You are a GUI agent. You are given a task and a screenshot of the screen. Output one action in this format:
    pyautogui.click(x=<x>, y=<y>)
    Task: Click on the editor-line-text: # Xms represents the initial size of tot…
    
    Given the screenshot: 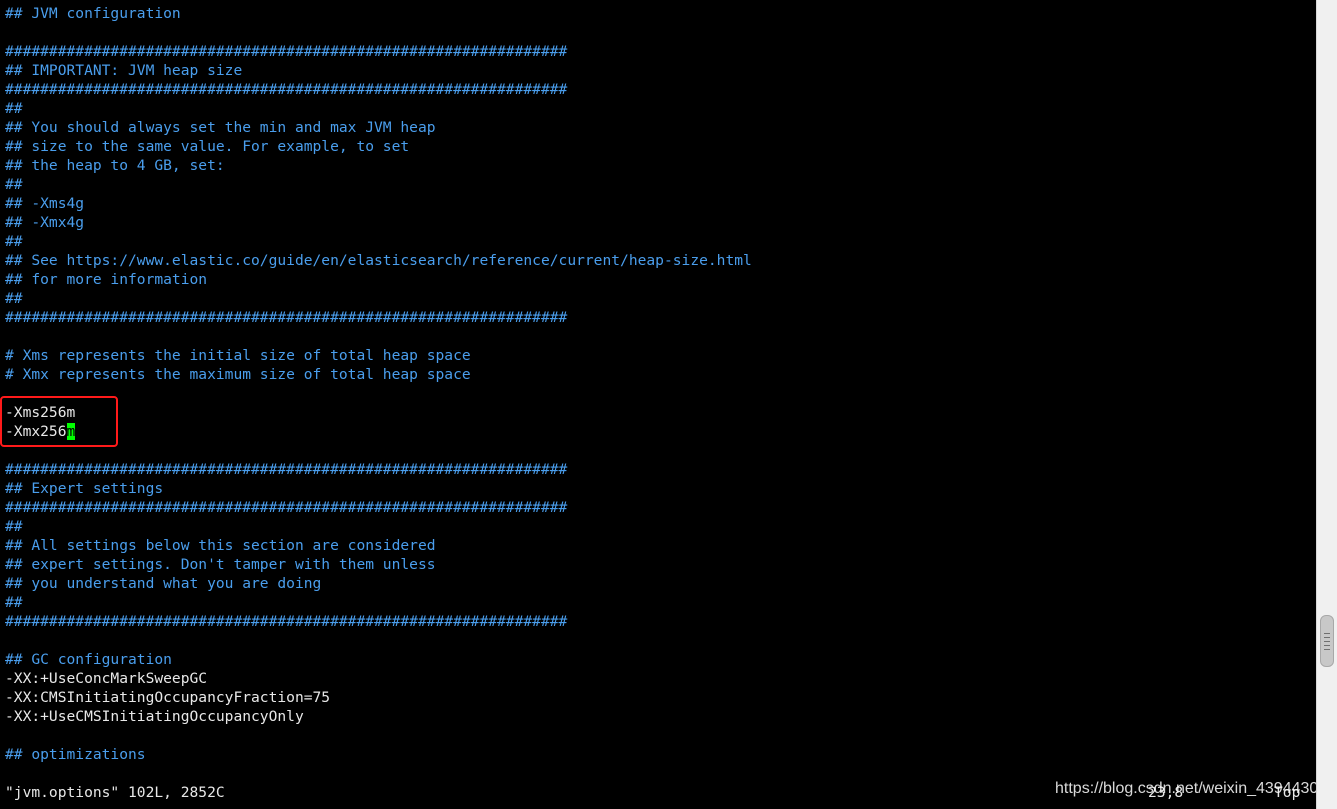 What is the action you would take?
    pyautogui.click(x=238, y=355)
    